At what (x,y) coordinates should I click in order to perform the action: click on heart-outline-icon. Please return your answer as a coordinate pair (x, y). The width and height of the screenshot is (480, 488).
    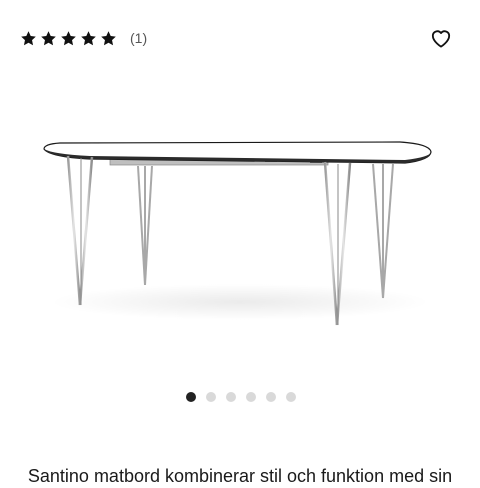
    Looking at the image, I should click on (441, 39).